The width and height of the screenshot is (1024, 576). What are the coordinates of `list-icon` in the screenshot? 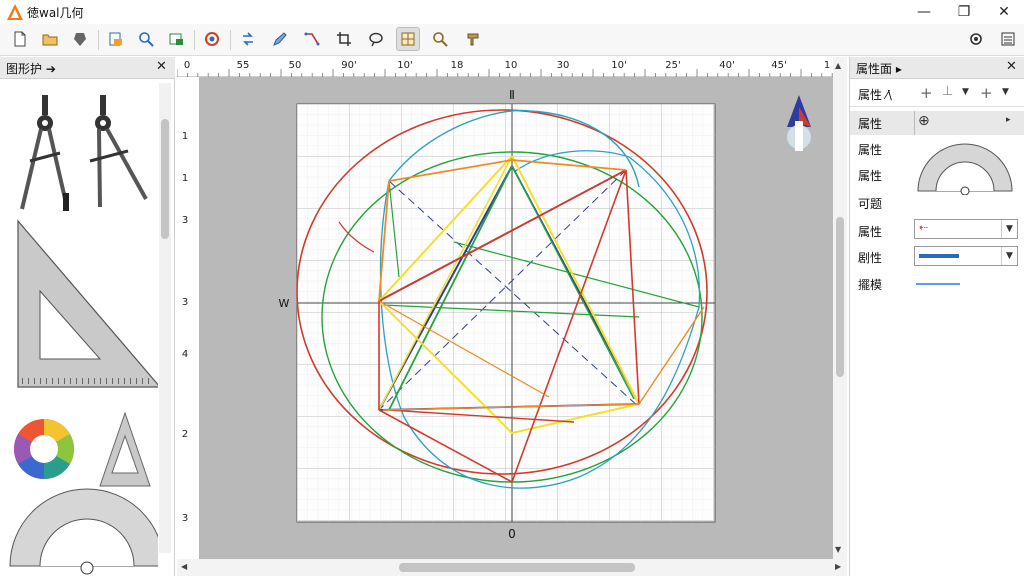 It's located at (1008, 39).